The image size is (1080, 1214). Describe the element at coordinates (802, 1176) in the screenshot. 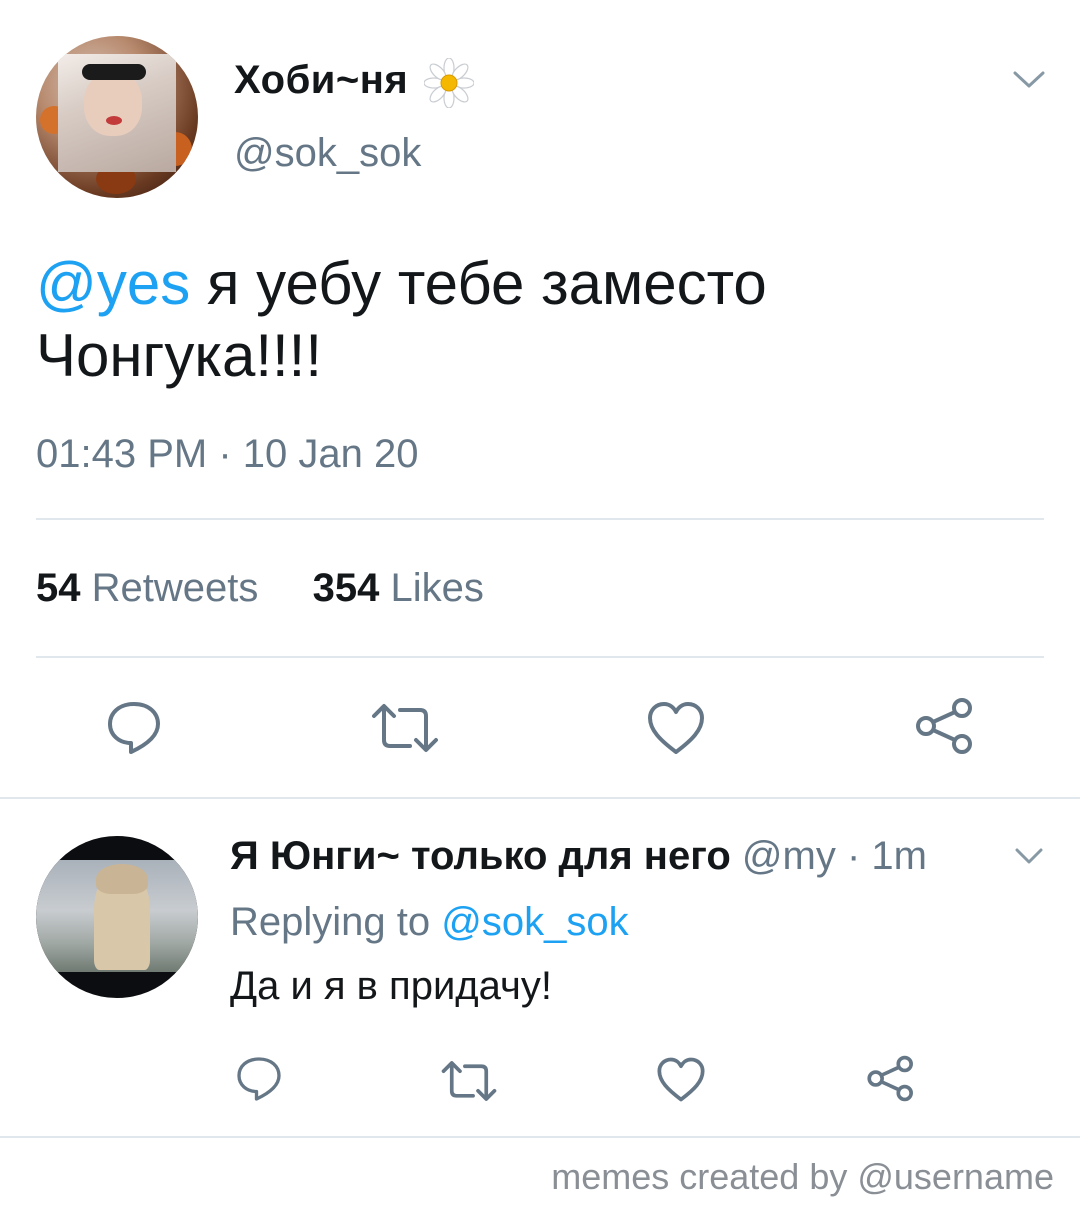

I see `watermark-text: memes created by @username` at that location.